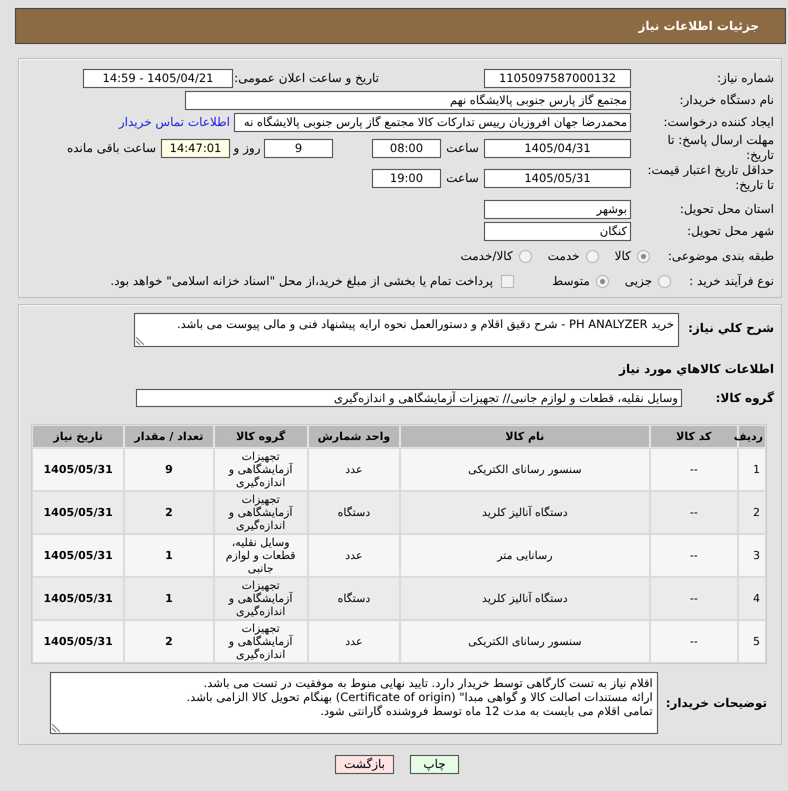 This screenshot has height=791, width=788. What do you see at coordinates (409, 398) in the screenshot?
I see `product-group-field: وسایل نقلیه، قطعات و لوازم جانبی// تجهیزات آزمایشگاهی و اندازه‌گیری` at bounding box center [409, 398].